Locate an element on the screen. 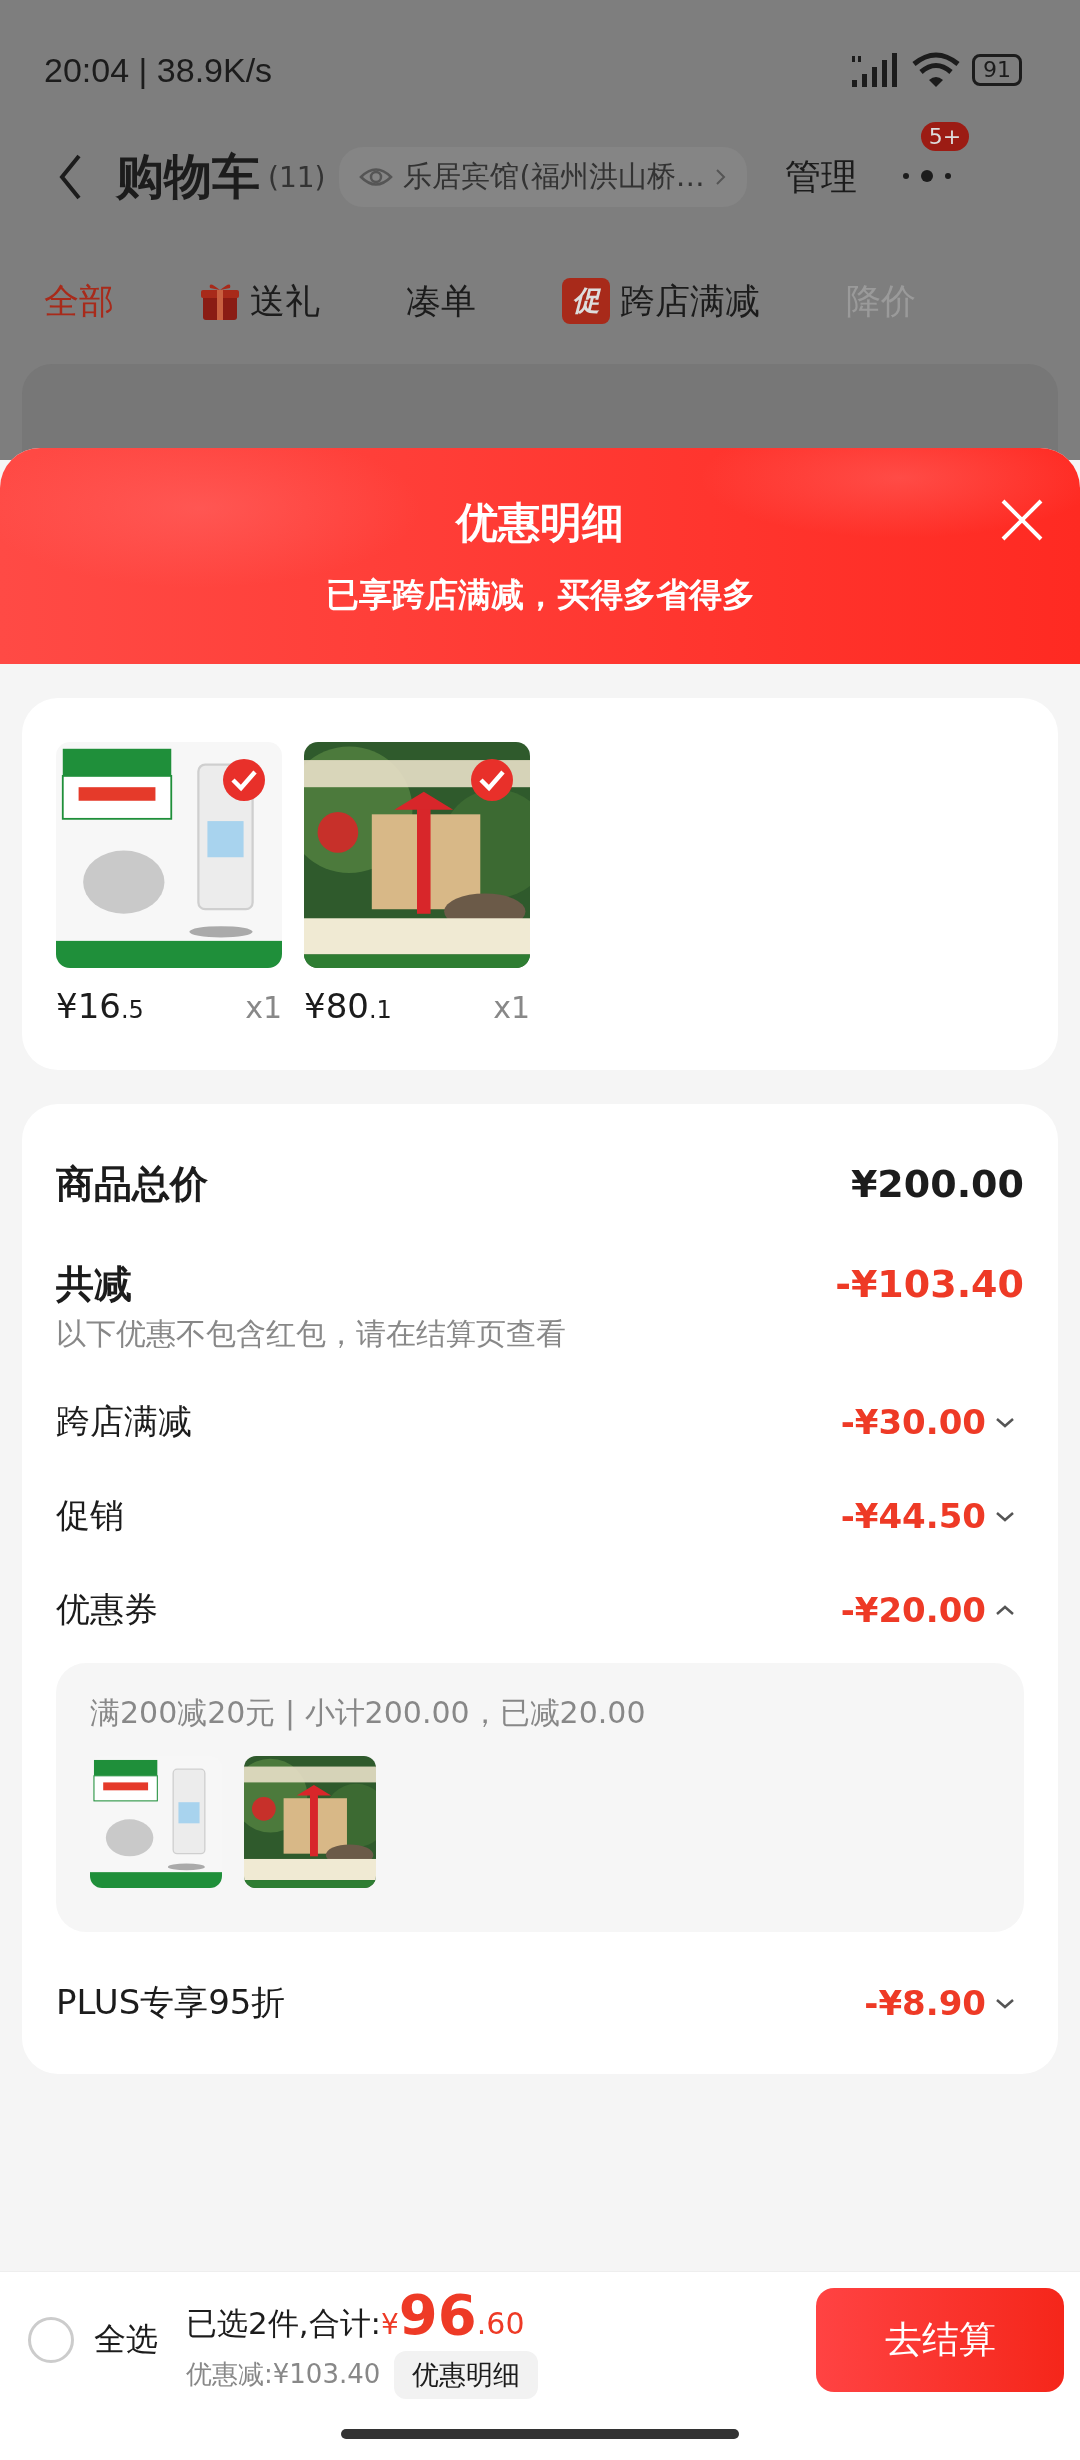 This screenshot has width=1080, height=2460. back-icon is located at coordinates (70, 177).